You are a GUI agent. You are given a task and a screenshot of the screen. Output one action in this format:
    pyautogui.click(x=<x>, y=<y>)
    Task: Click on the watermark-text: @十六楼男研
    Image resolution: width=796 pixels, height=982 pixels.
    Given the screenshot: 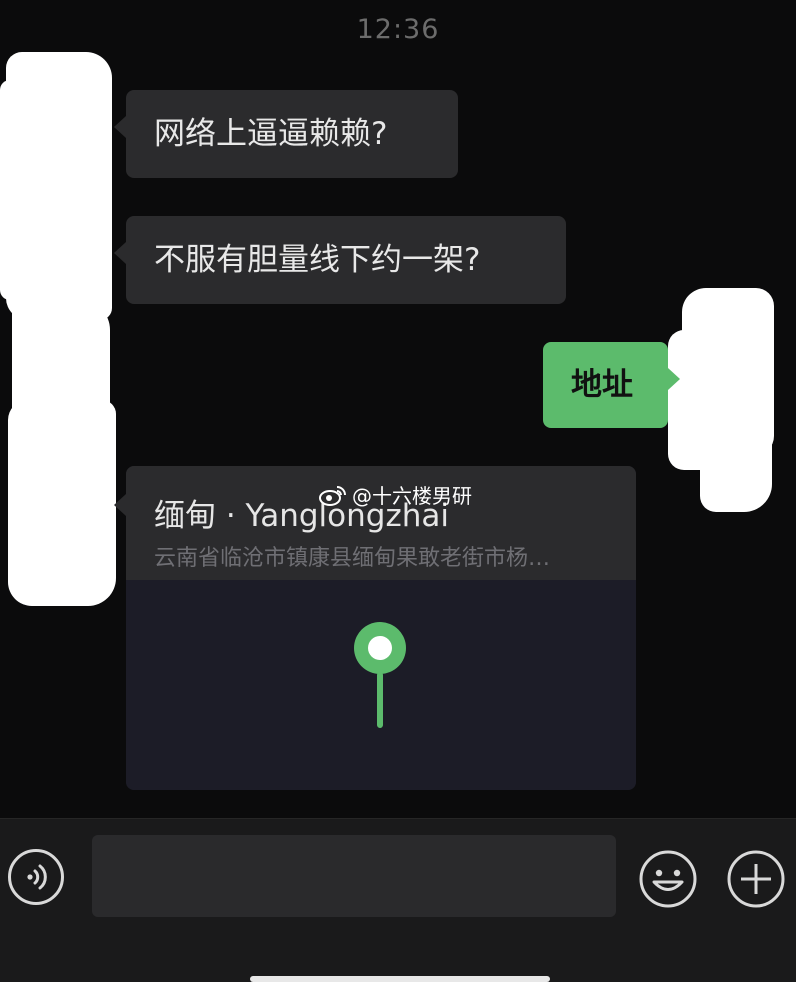 What is the action you would take?
    pyautogui.click(x=412, y=496)
    